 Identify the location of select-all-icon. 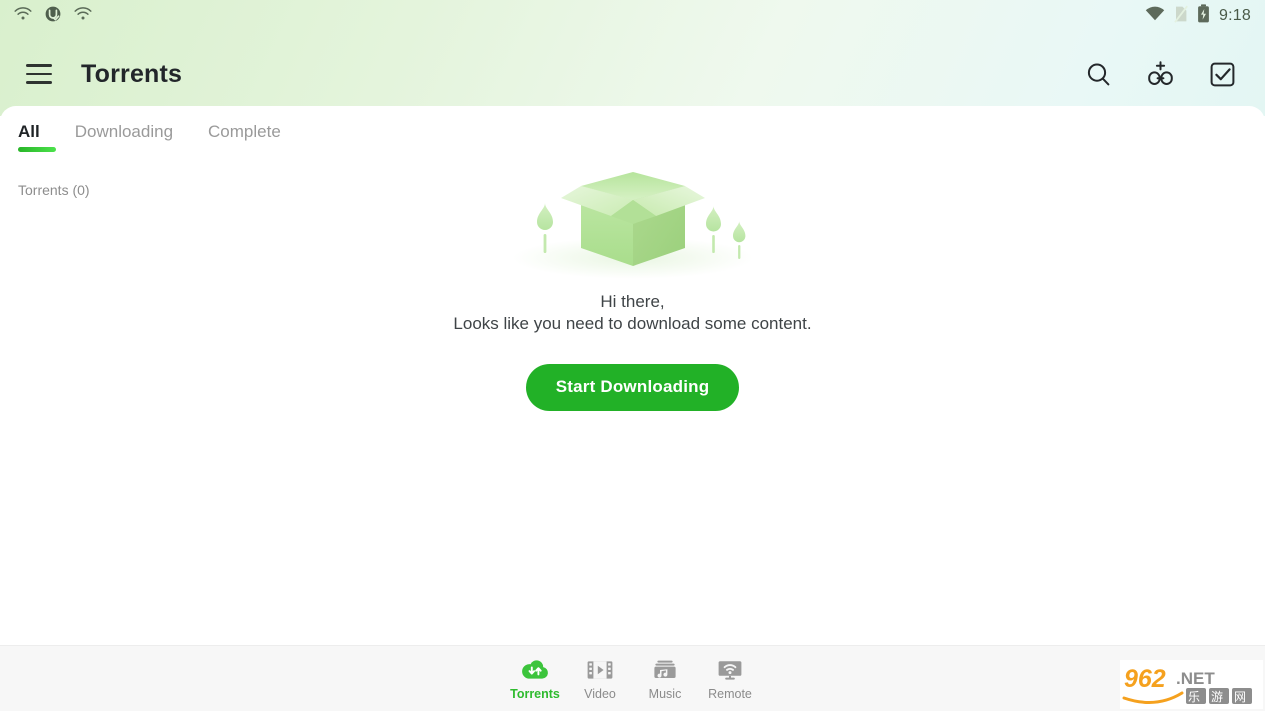
(1222, 74).